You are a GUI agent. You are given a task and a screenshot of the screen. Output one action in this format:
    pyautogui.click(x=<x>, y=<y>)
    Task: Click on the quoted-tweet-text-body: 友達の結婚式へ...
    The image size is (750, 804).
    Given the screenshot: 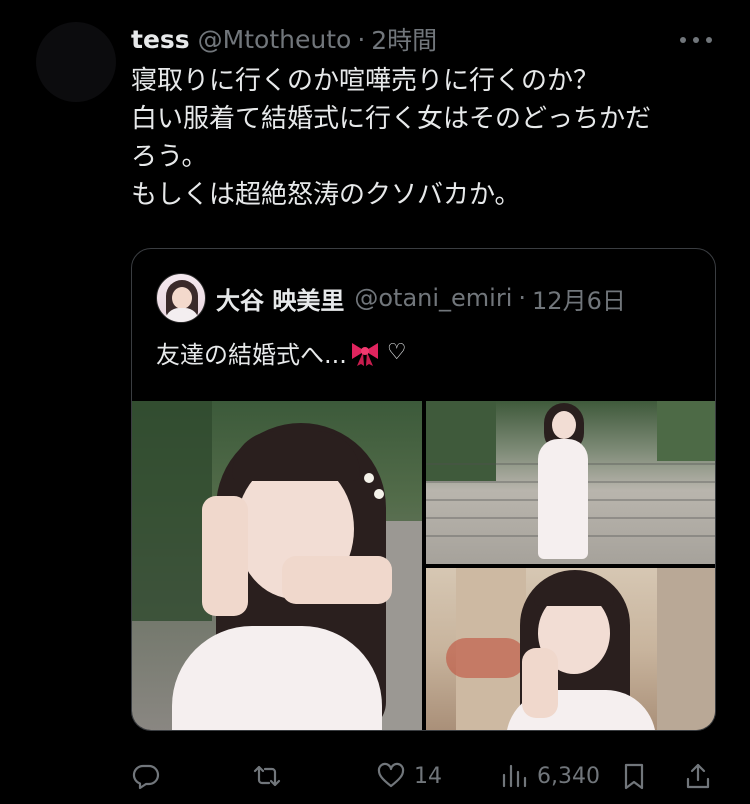 What is the action you would take?
    pyautogui.click(x=251, y=355)
    